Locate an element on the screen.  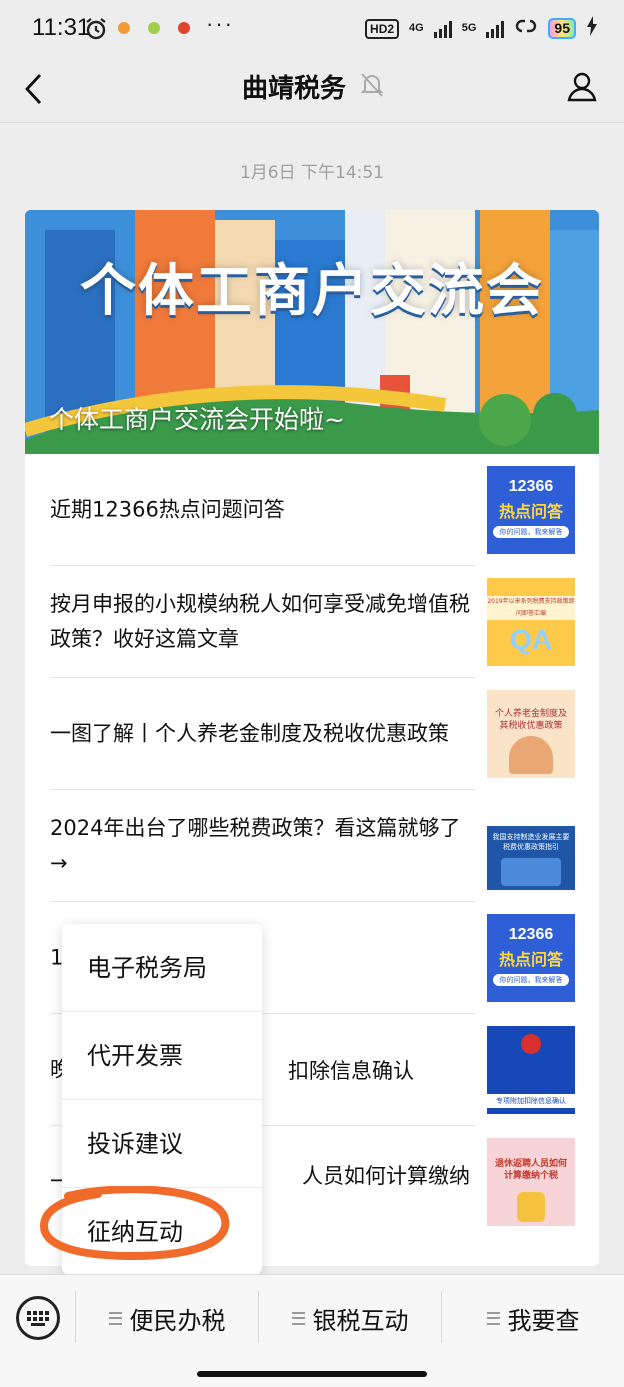
status-bar: 11:31 ··· HD2 4G 5G 95 is located at coordinates (312, 30).